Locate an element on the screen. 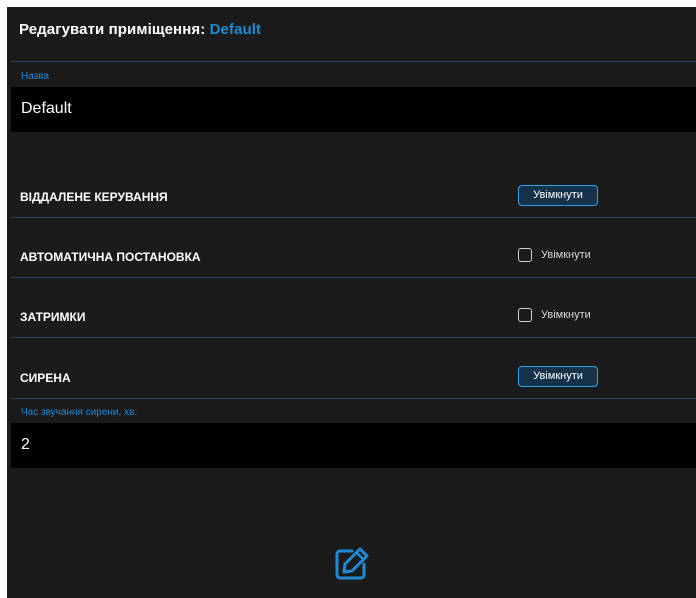  room-name-title: Default is located at coordinates (235, 29).